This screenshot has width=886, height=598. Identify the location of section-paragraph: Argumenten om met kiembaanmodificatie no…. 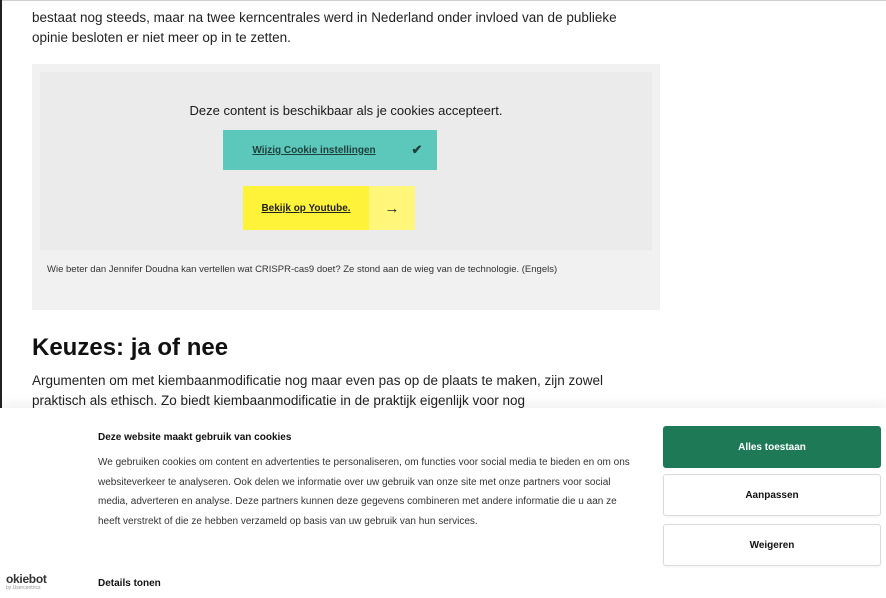
(318, 390).